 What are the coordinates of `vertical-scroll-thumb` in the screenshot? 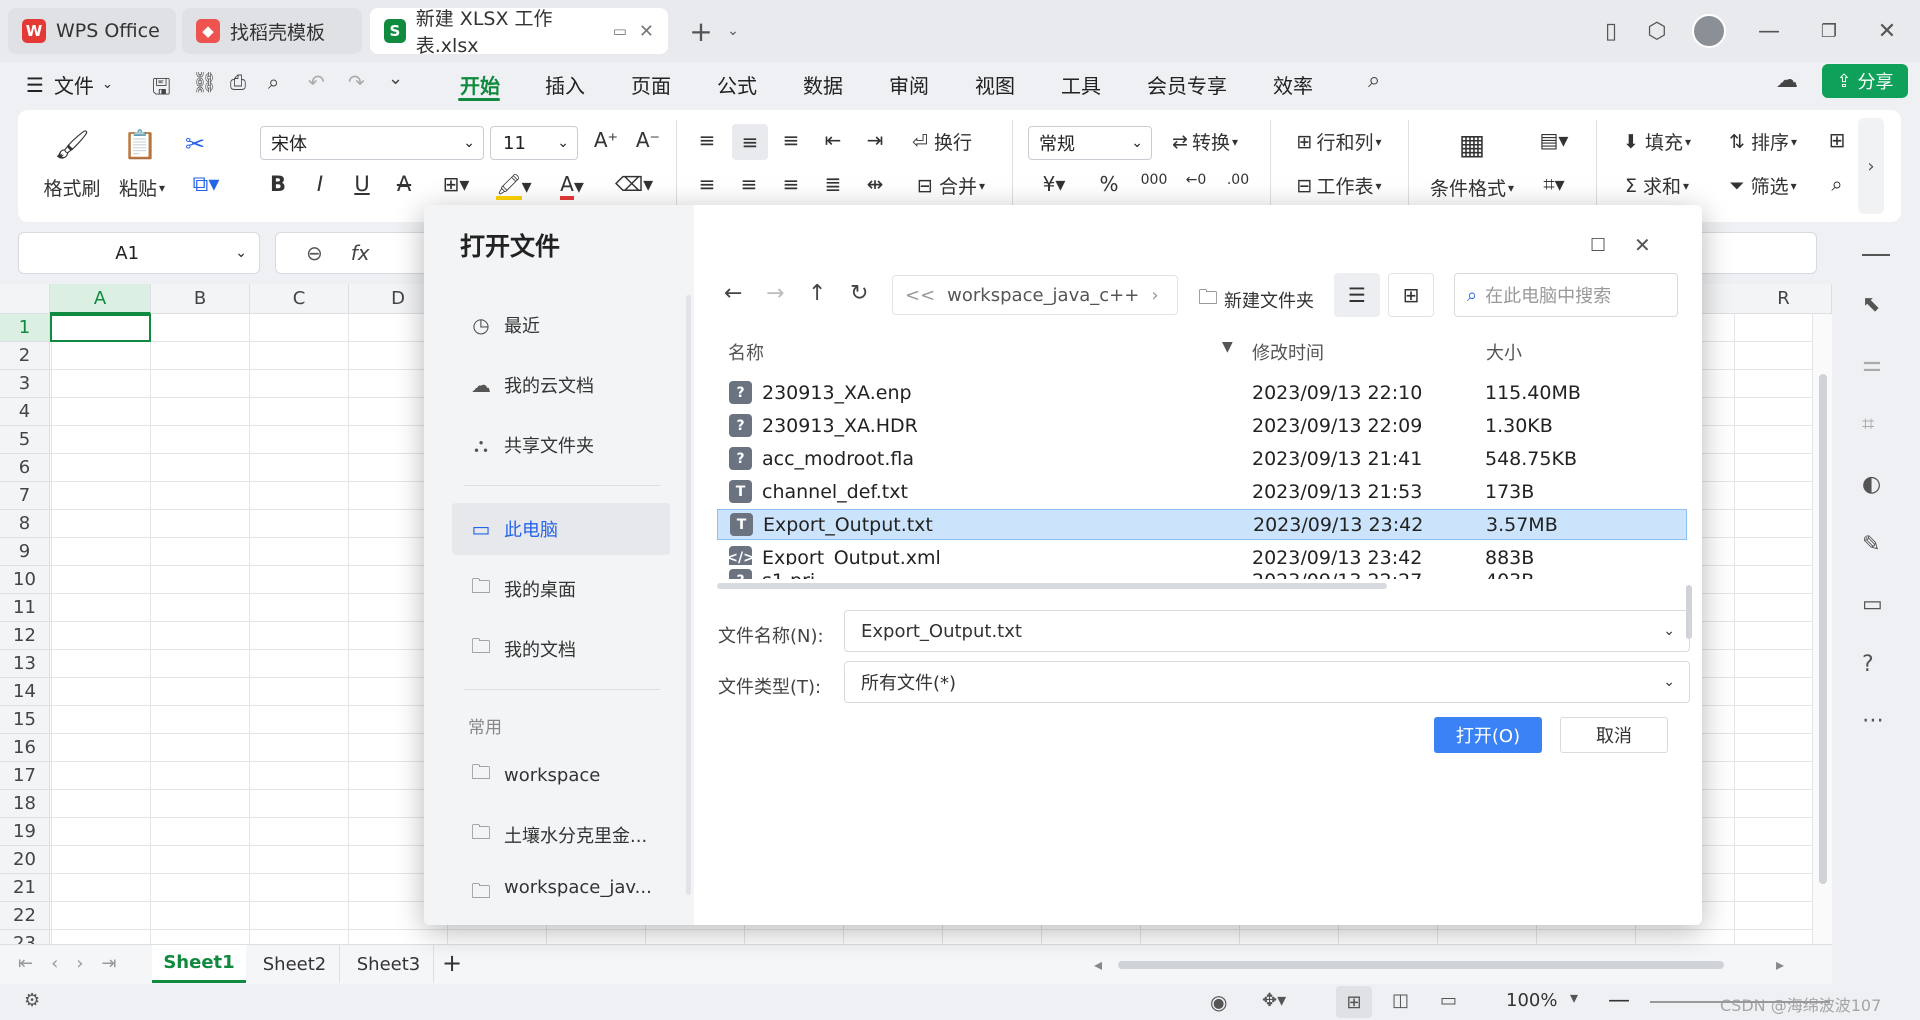 It's located at (1823, 629).